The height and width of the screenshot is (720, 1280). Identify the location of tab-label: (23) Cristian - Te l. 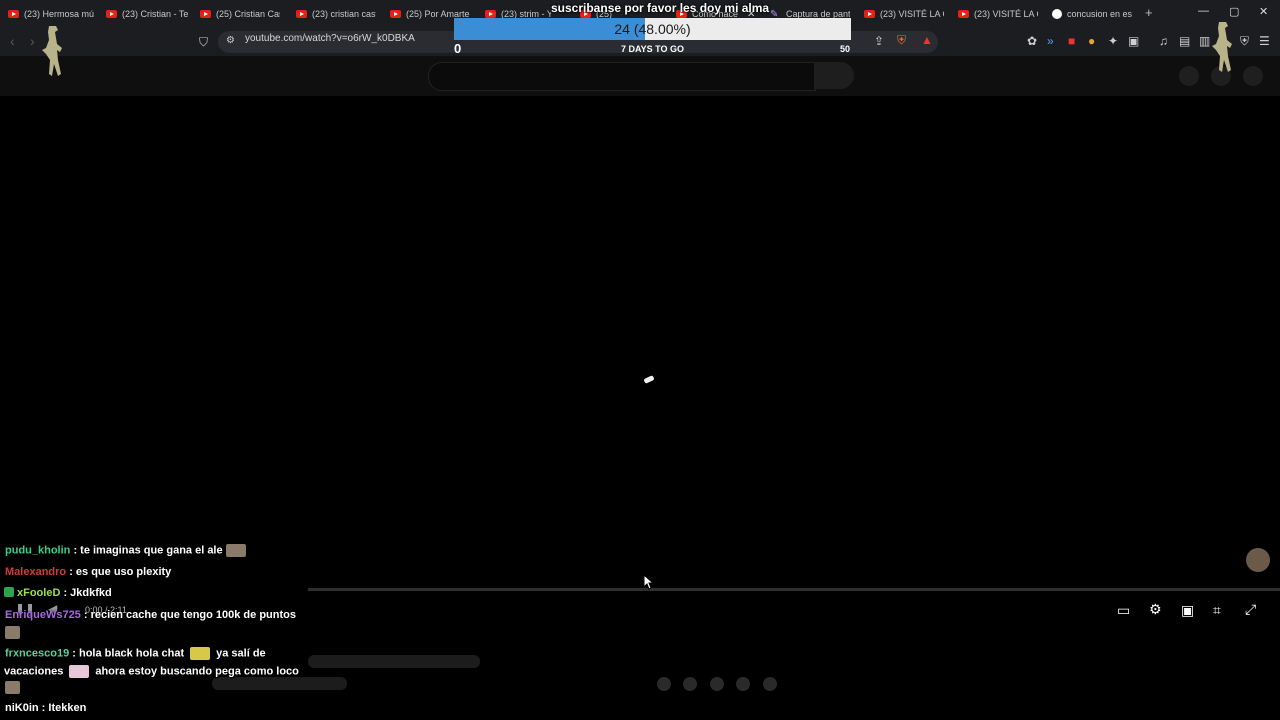
(155, 14).